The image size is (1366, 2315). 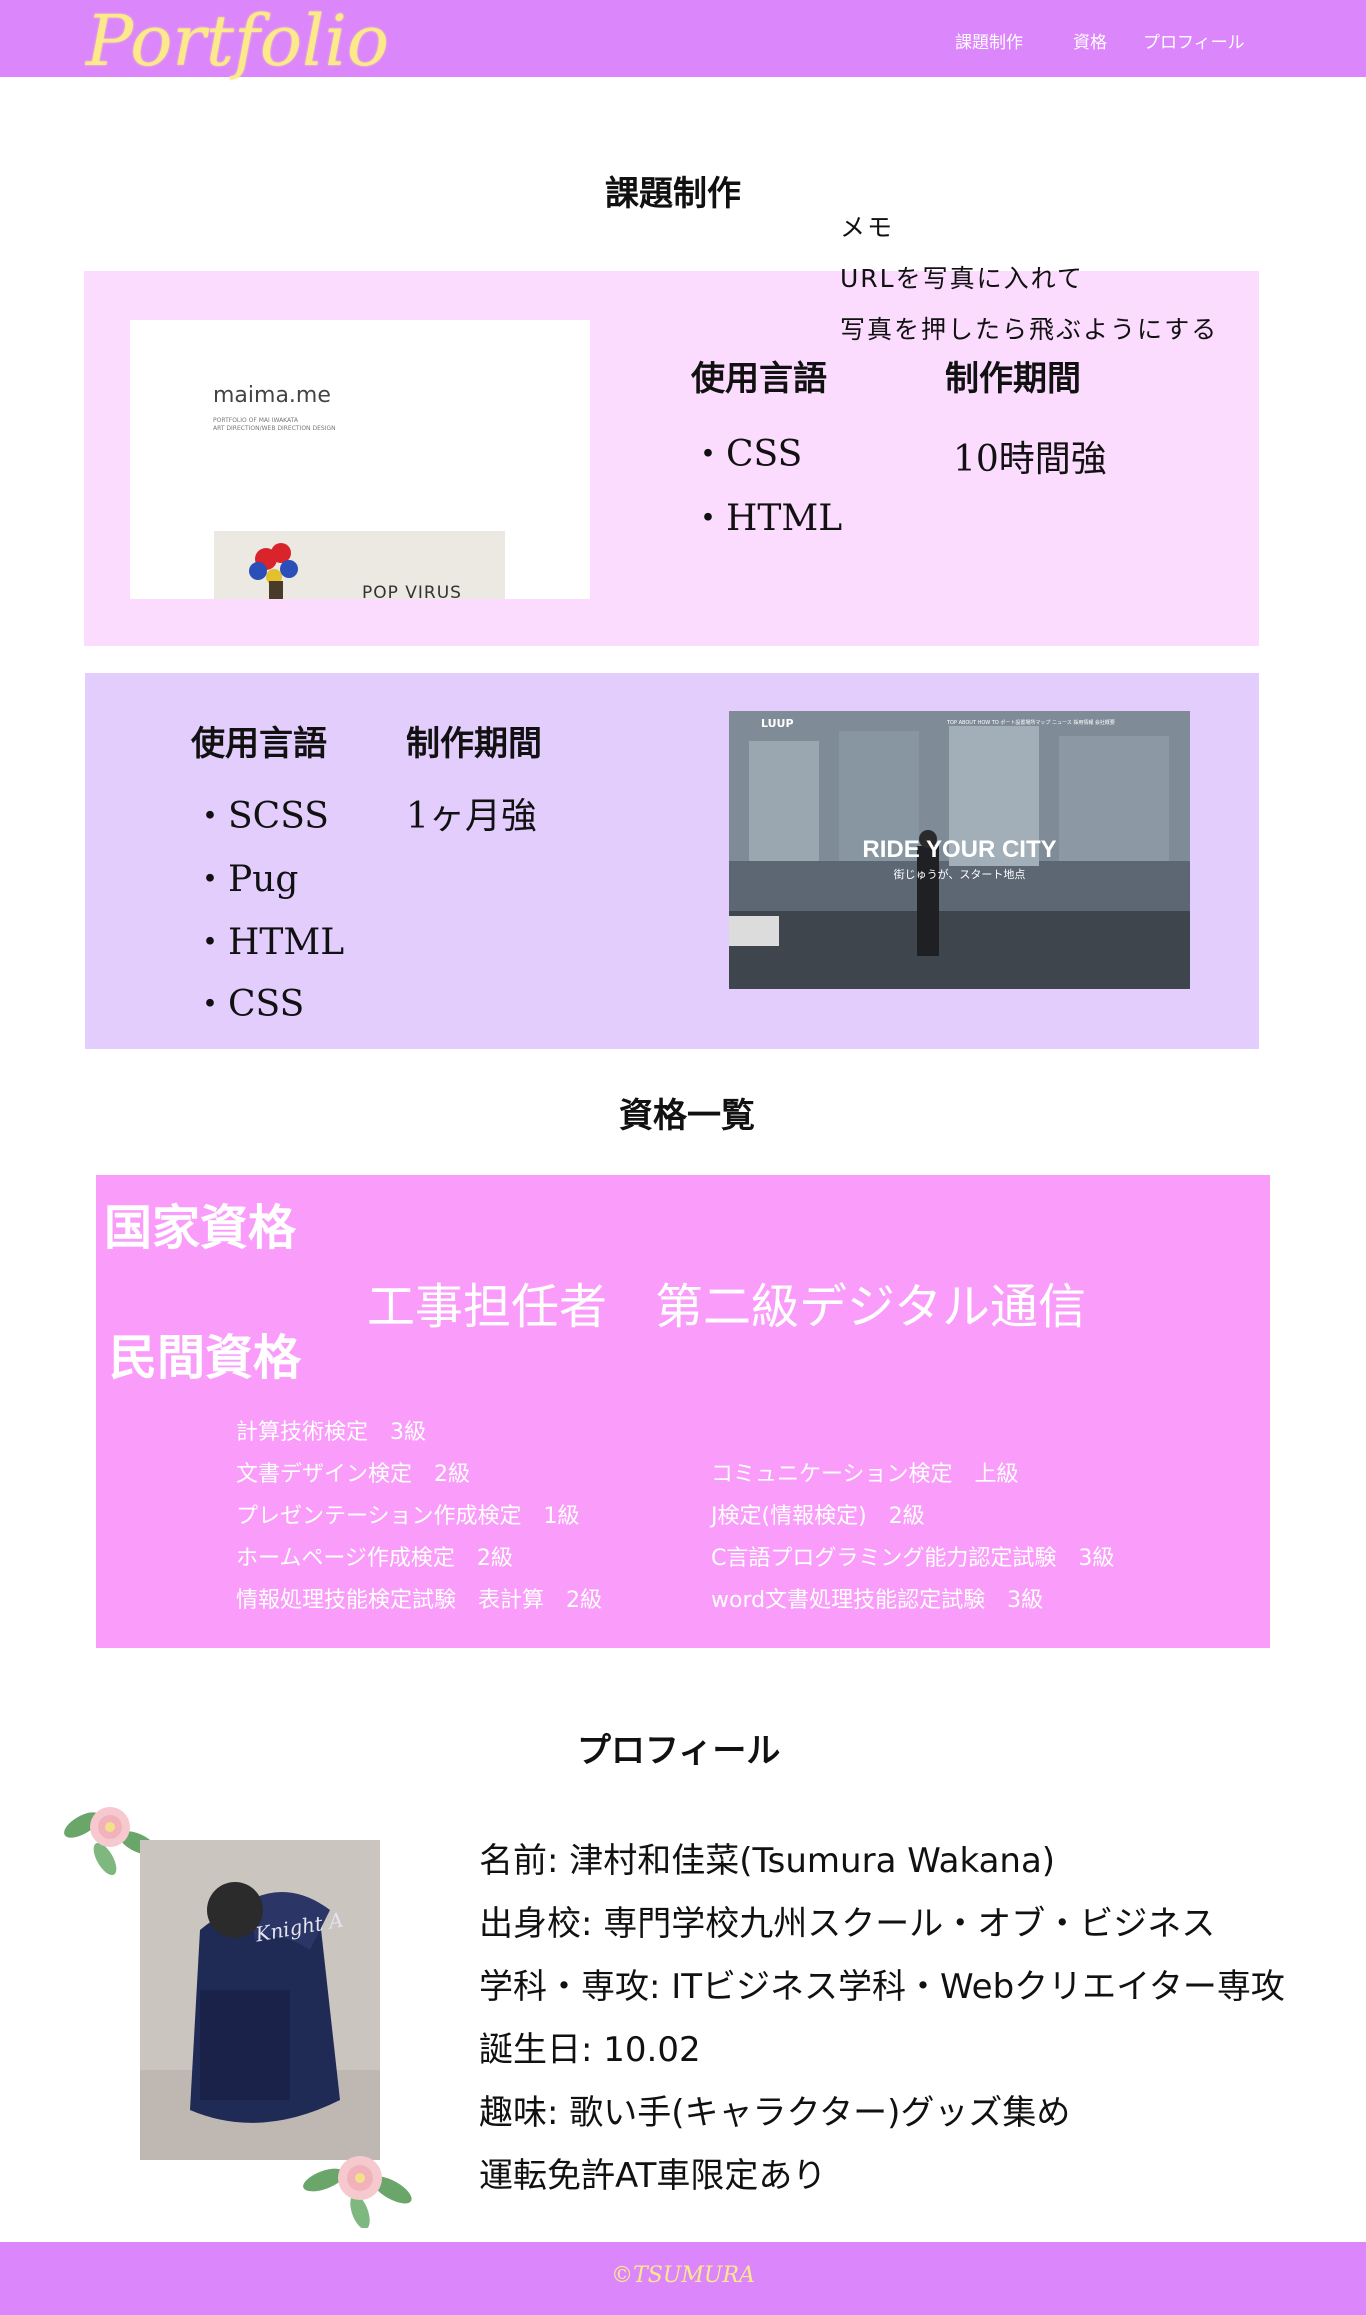 I want to click on thumb2-brand: LUUP, so click(x=777, y=723).